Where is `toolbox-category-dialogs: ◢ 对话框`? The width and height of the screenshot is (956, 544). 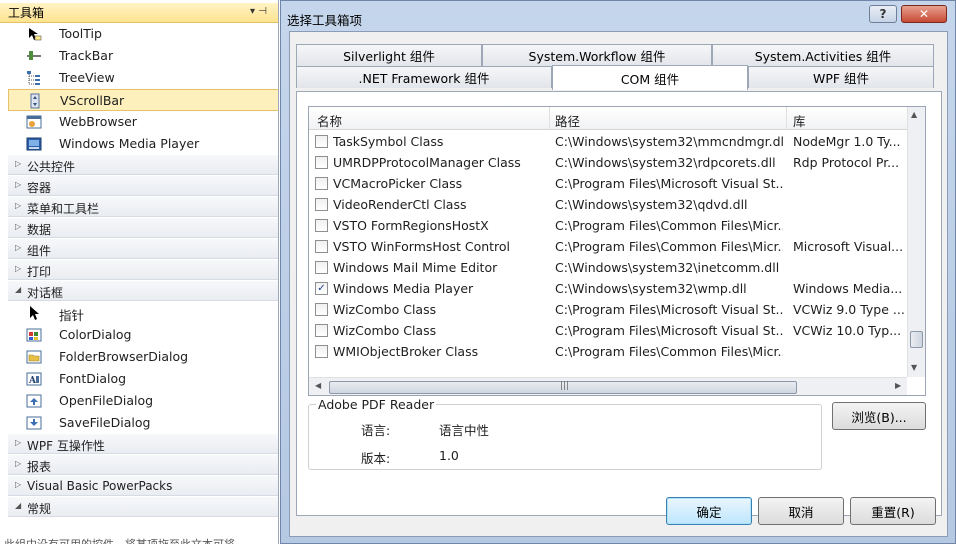 toolbox-category-dialogs: ◢ 对话框 is located at coordinates (143, 290).